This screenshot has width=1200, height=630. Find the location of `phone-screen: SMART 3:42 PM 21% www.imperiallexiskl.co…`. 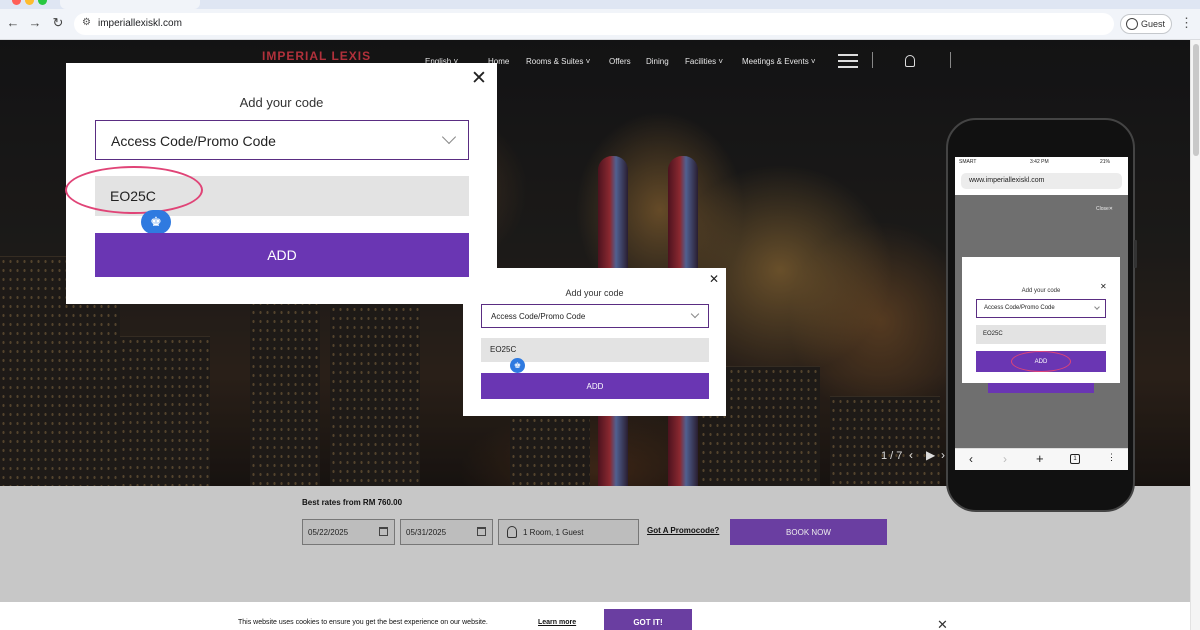

phone-screen: SMART 3:42 PM 21% www.imperiallexiskl.co… is located at coordinates (1041, 313).